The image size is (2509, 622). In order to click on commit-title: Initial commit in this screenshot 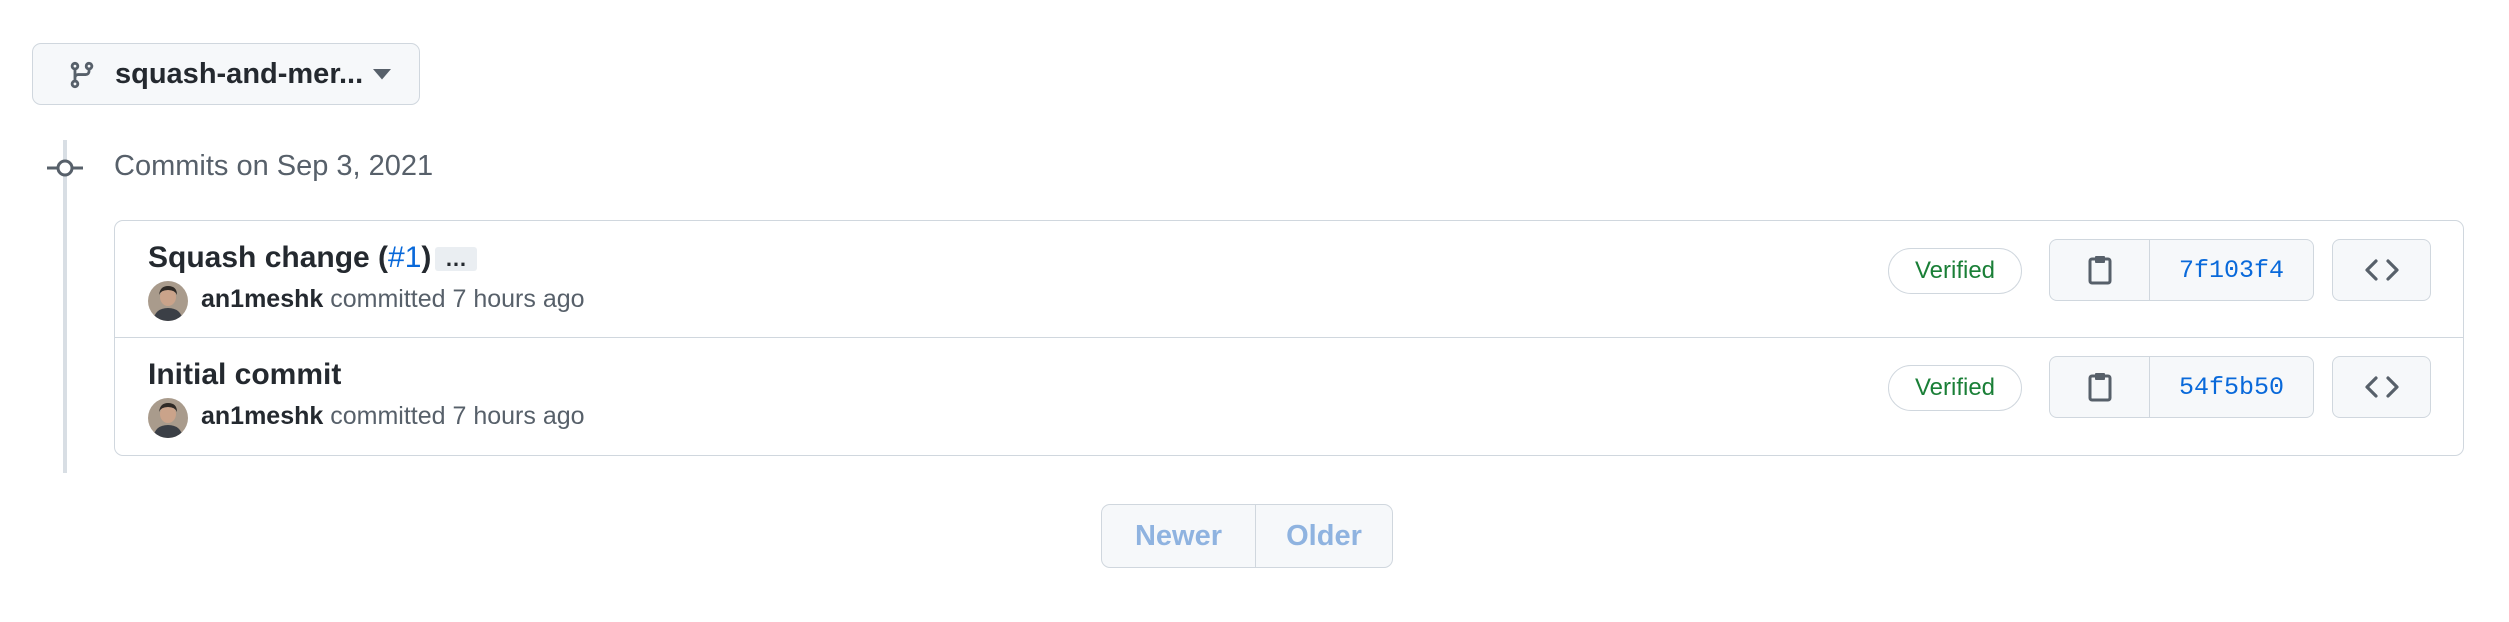, I will do `click(244, 375)`.